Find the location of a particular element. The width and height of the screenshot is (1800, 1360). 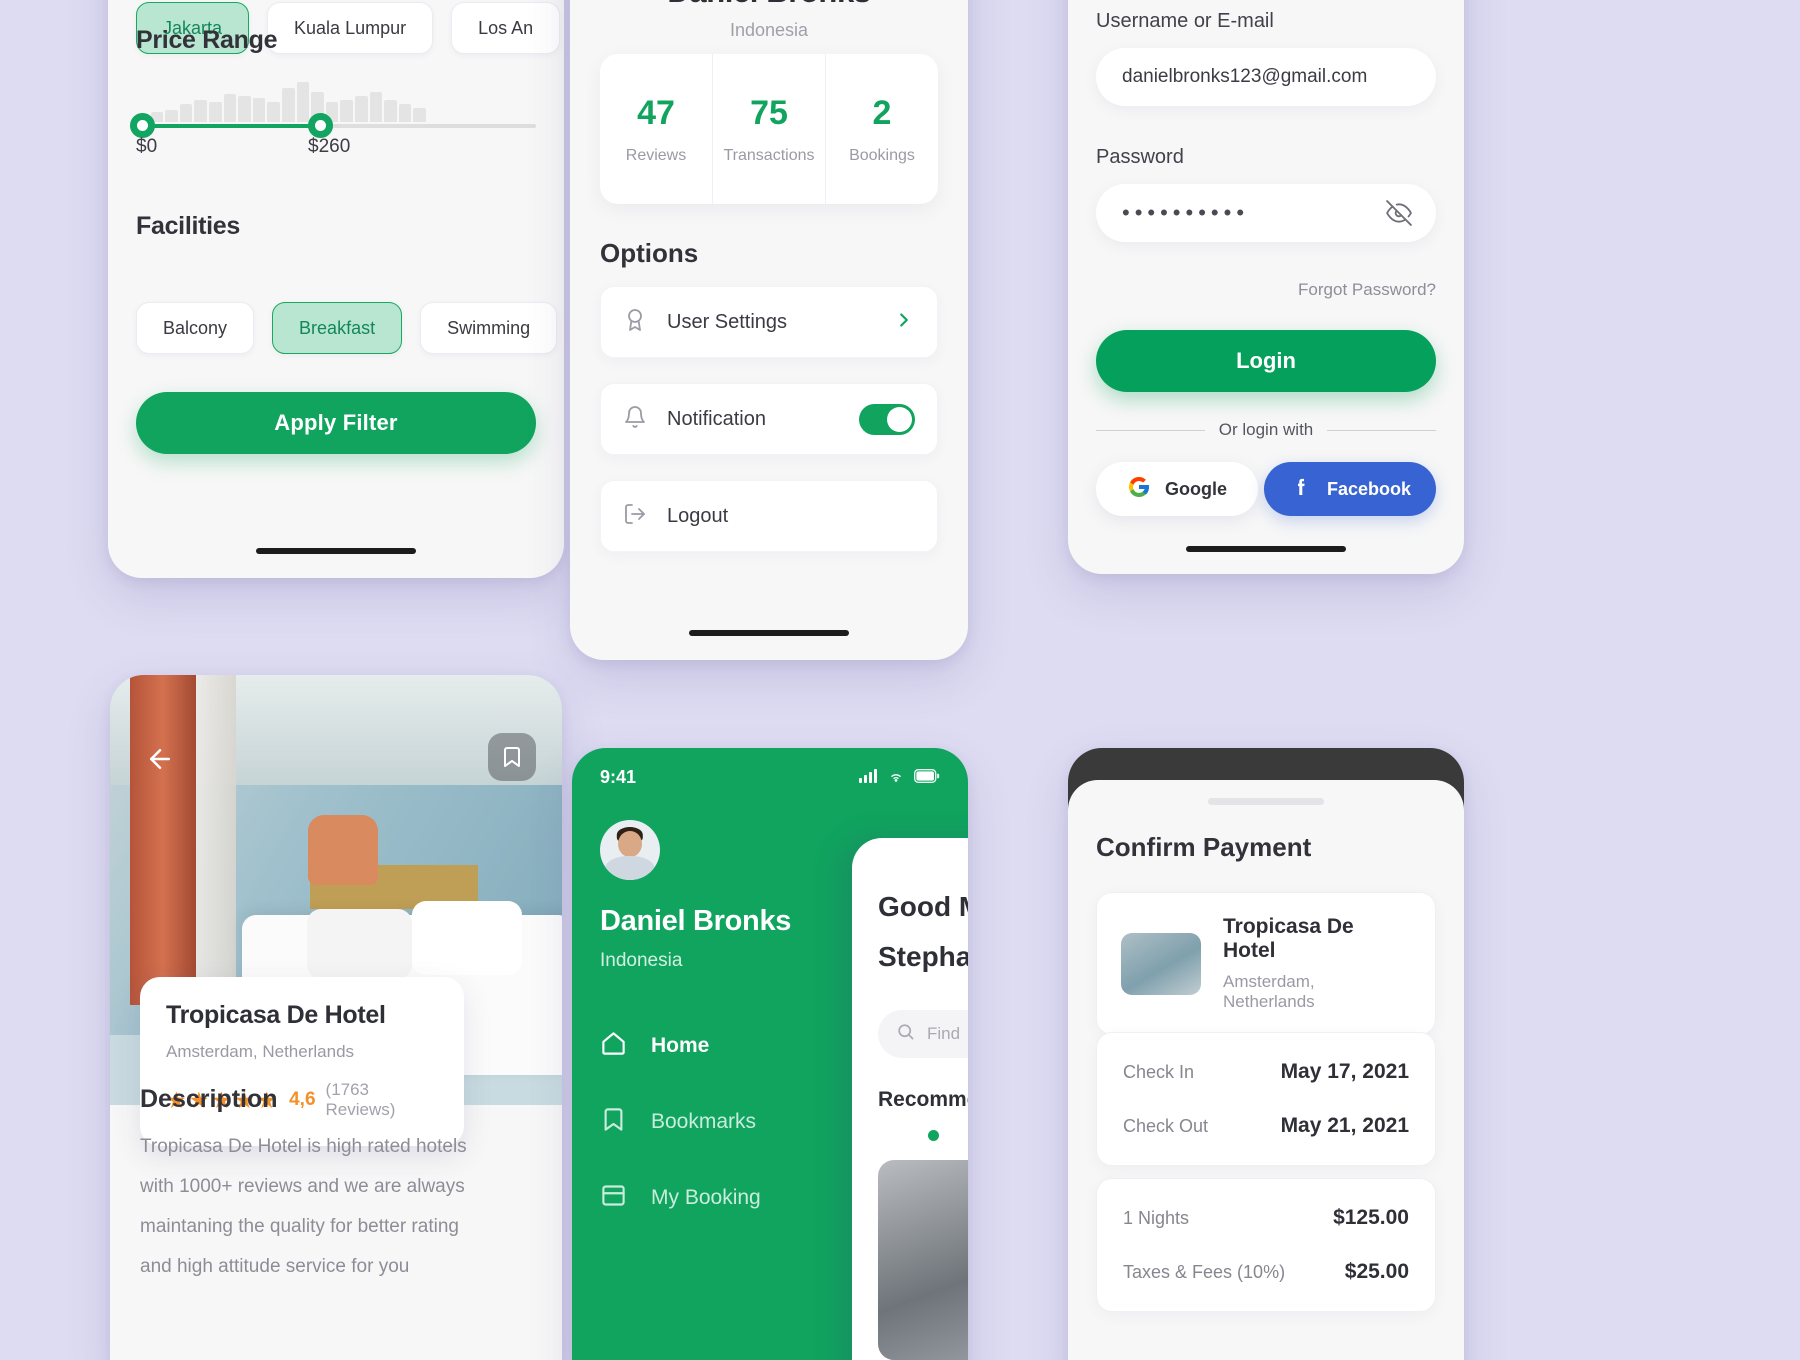

facebook-login-label: Facebook is located at coordinates (1369, 488).